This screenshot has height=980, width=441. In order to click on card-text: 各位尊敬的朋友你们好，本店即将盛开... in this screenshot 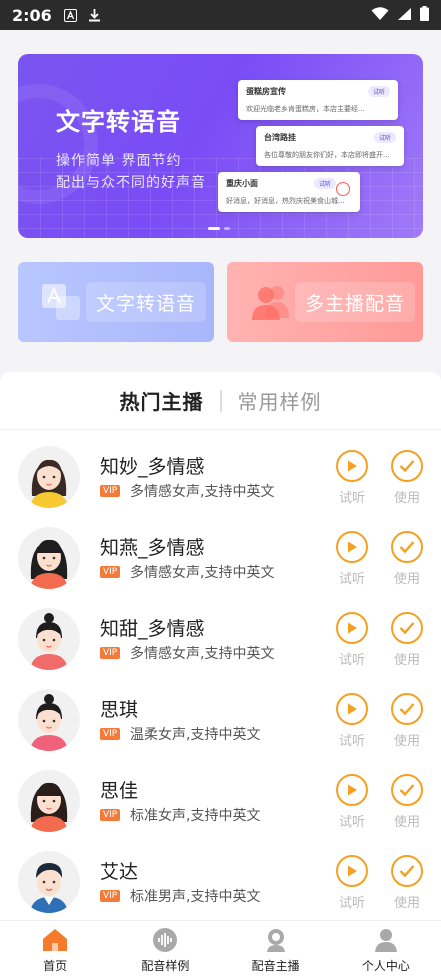, I will do `click(327, 155)`.